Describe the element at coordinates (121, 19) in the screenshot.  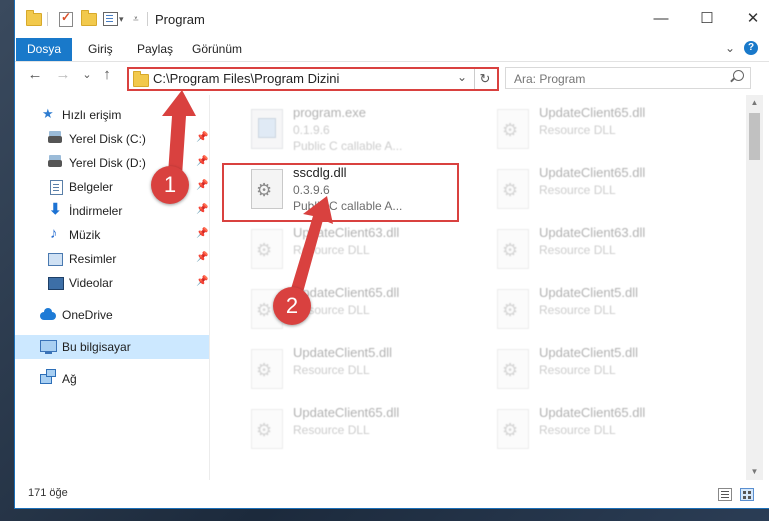
I see `quick-access-dropdown-icon: ▾` at that location.